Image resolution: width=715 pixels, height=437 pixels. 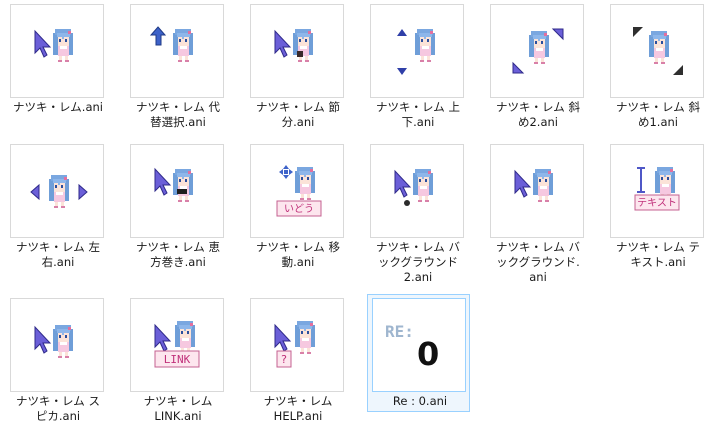 I want to click on file-name: ナツキ・レム 上 下.ani, so click(x=418, y=114).